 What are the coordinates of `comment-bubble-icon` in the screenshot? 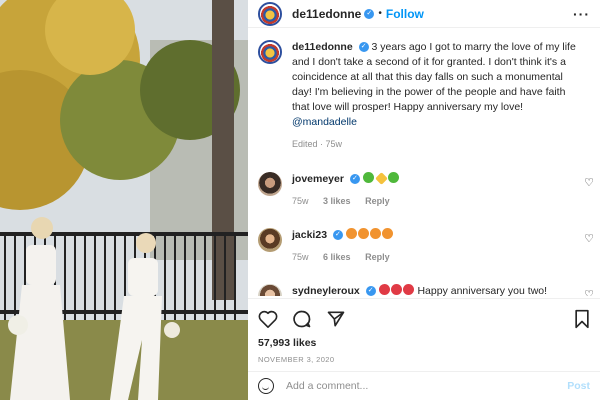 It's located at (302, 319).